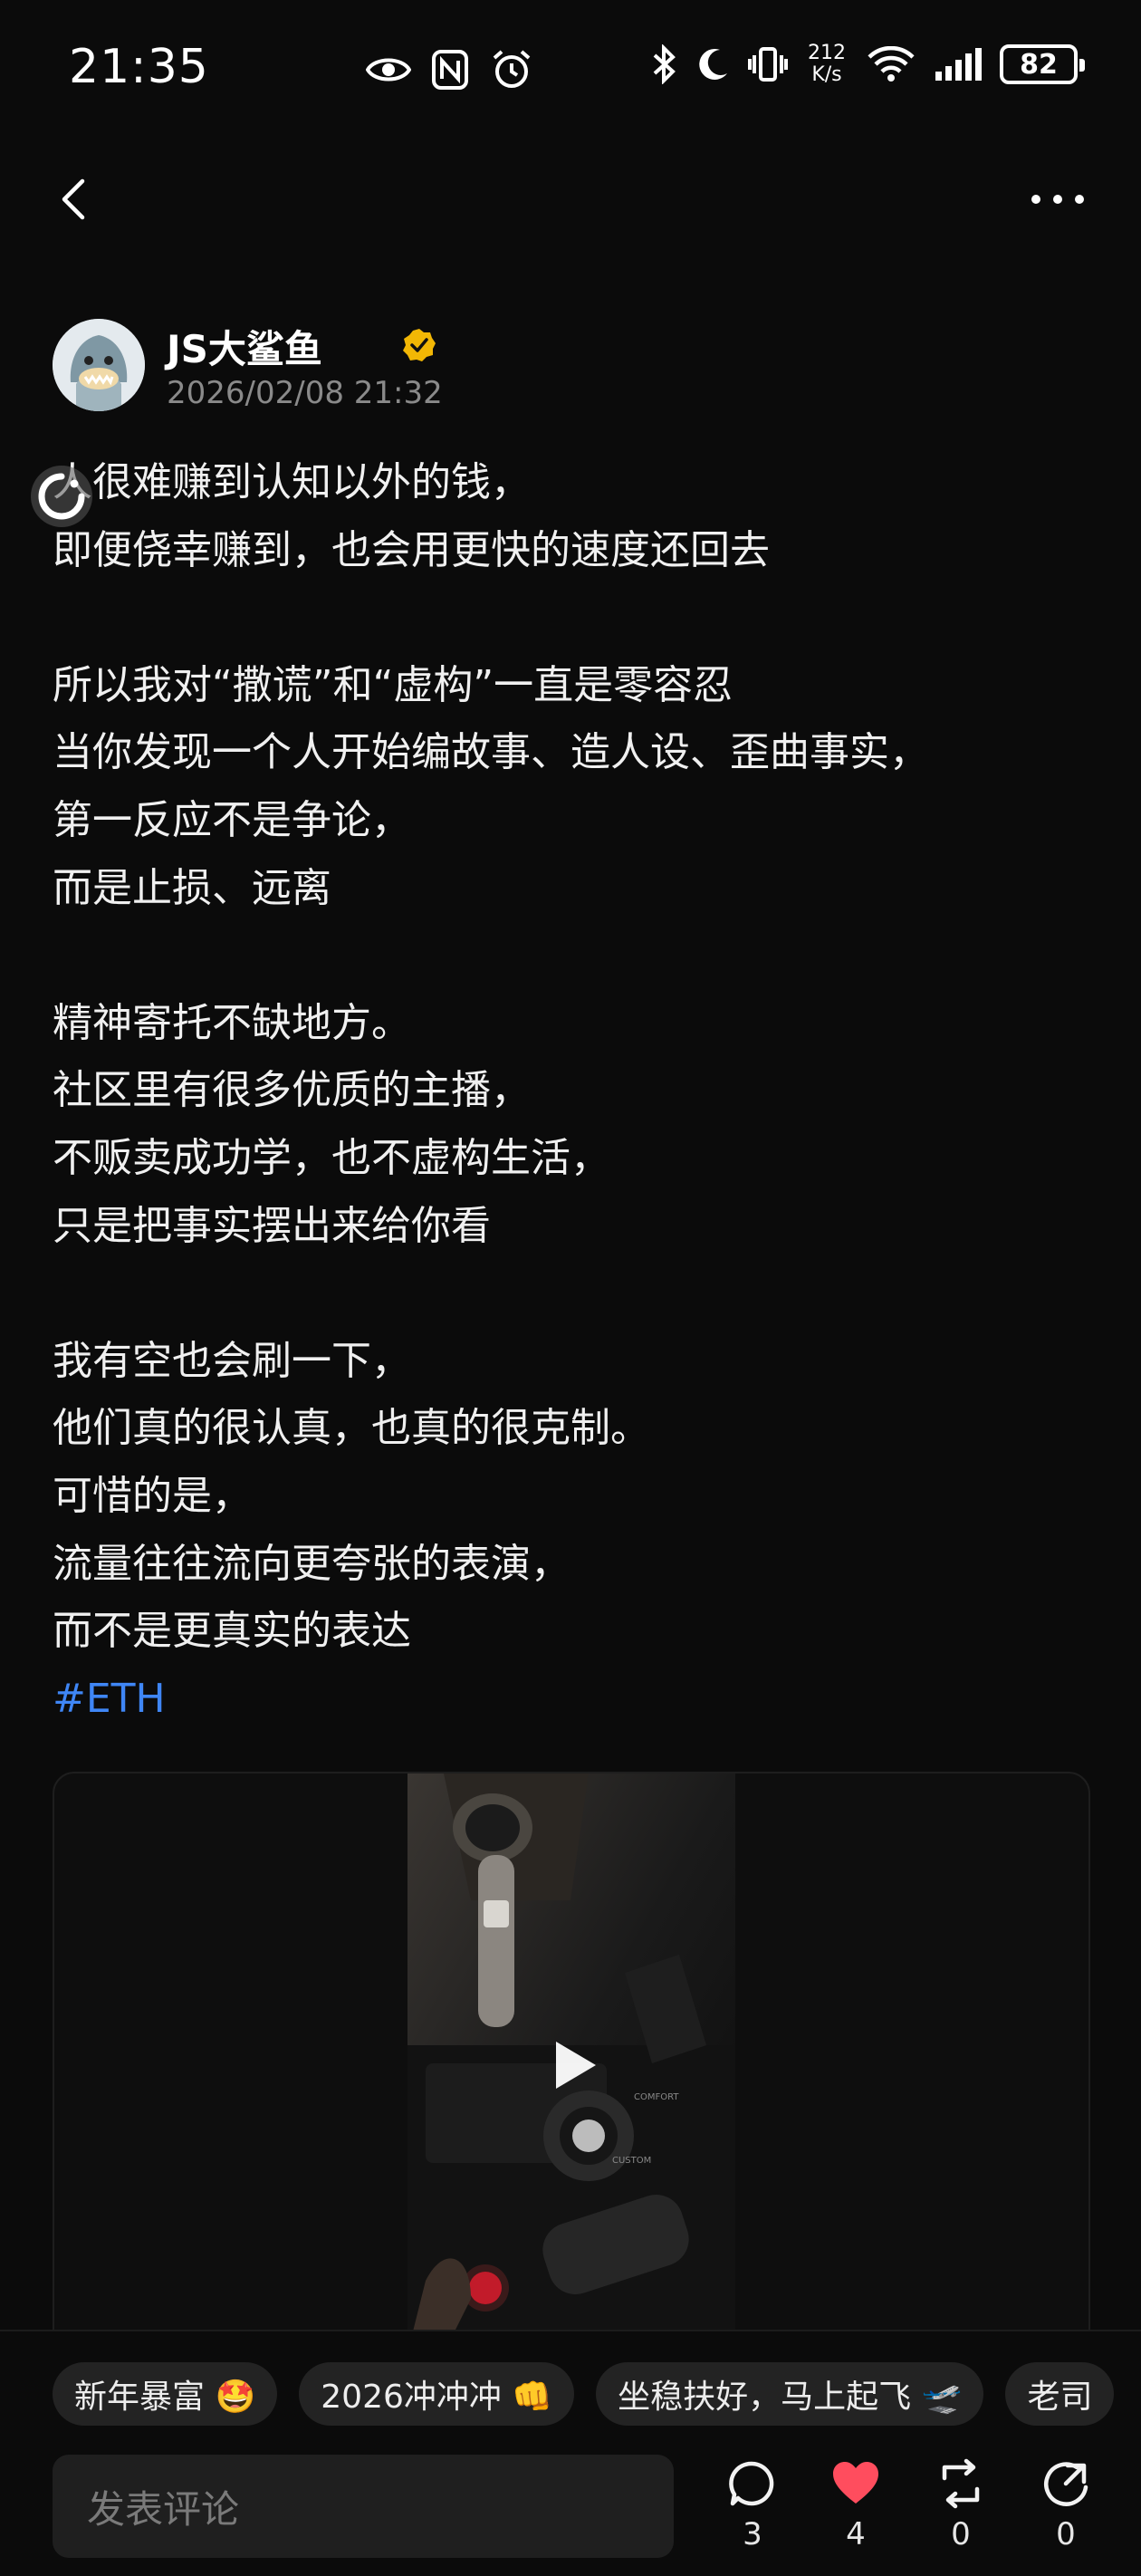 The height and width of the screenshot is (2576, 1141). I want to click on share-count: 0, so click(1066, 2534).